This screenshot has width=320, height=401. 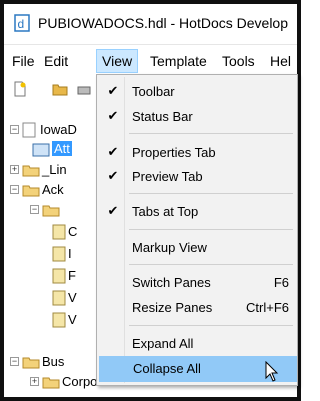 What do you see at coordinates (41, 150) in the screenshot?
I see `template-icon` at bounding box center [41, 150].